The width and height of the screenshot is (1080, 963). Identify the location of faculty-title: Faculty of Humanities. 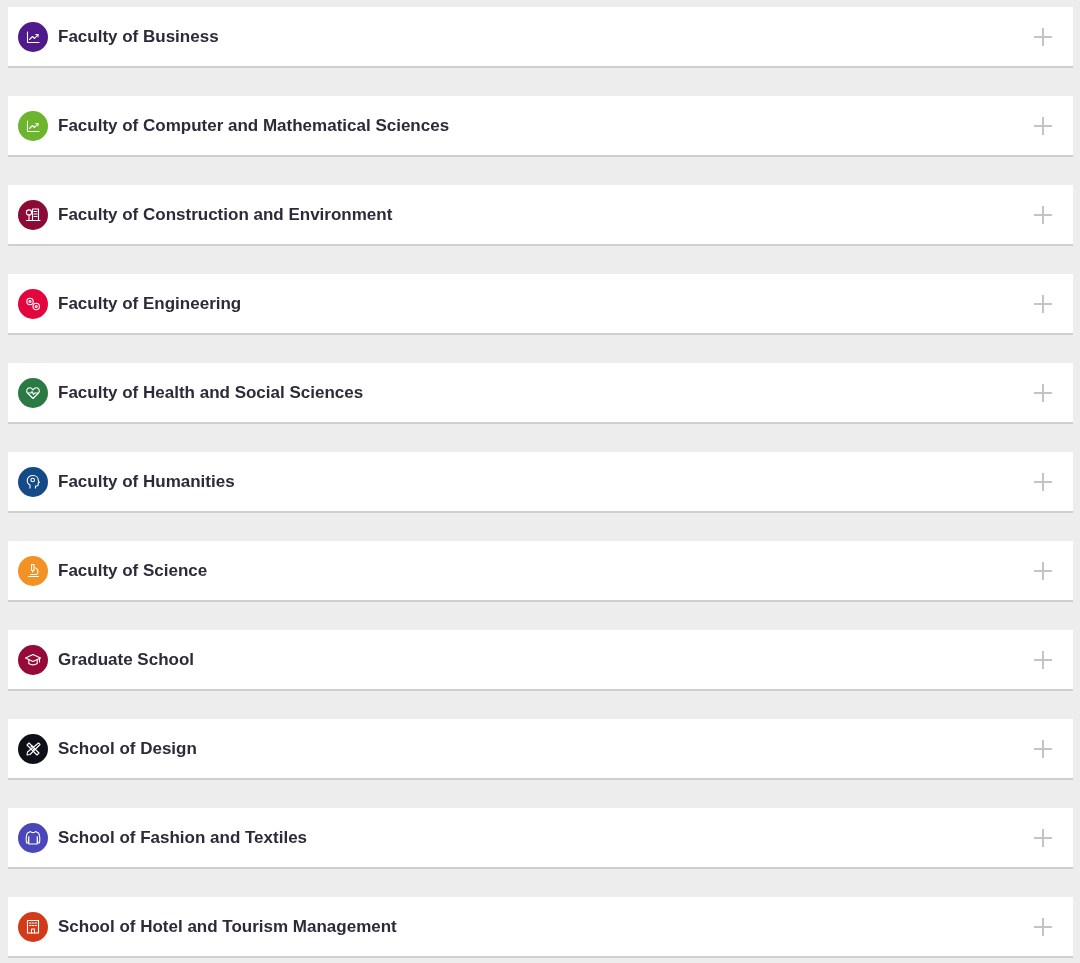
(146, 481).